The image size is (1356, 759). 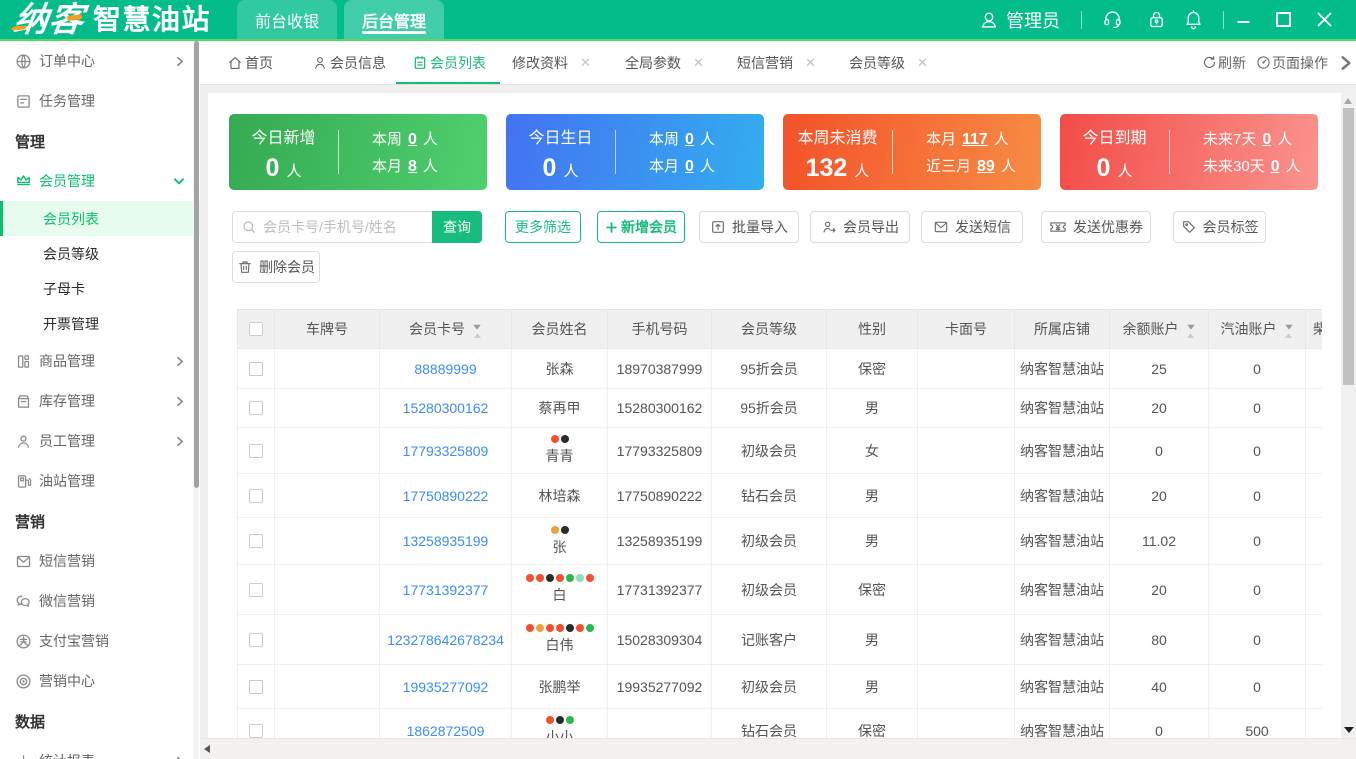 I want to click on topnav-tab-1: 后台管理, so click(x=394, y=19).